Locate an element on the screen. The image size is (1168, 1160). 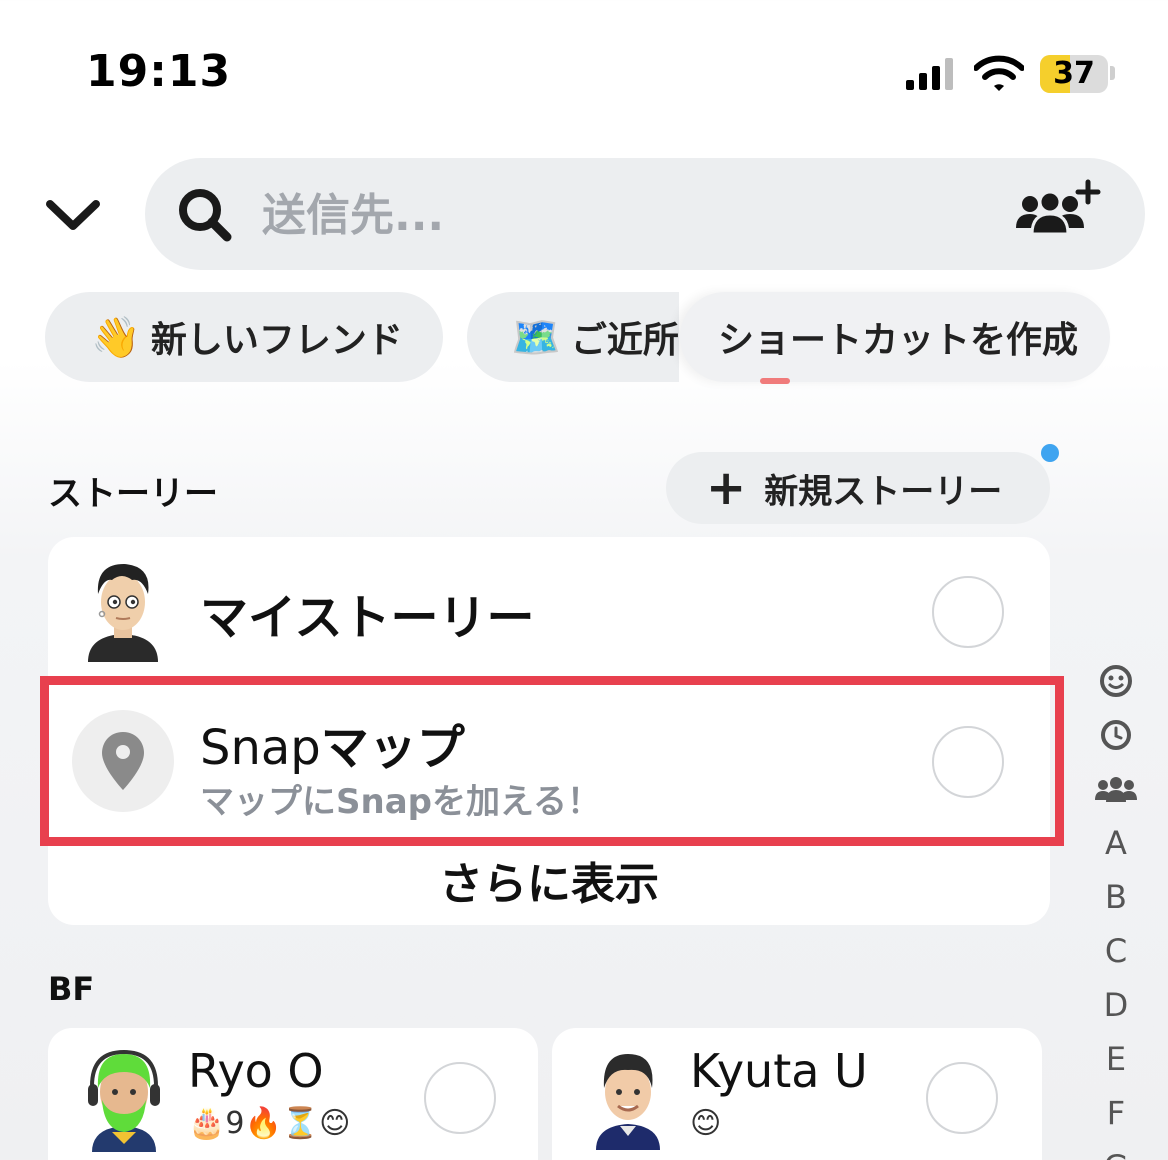
index-clock-icon is located at coordinates (1116, 735).